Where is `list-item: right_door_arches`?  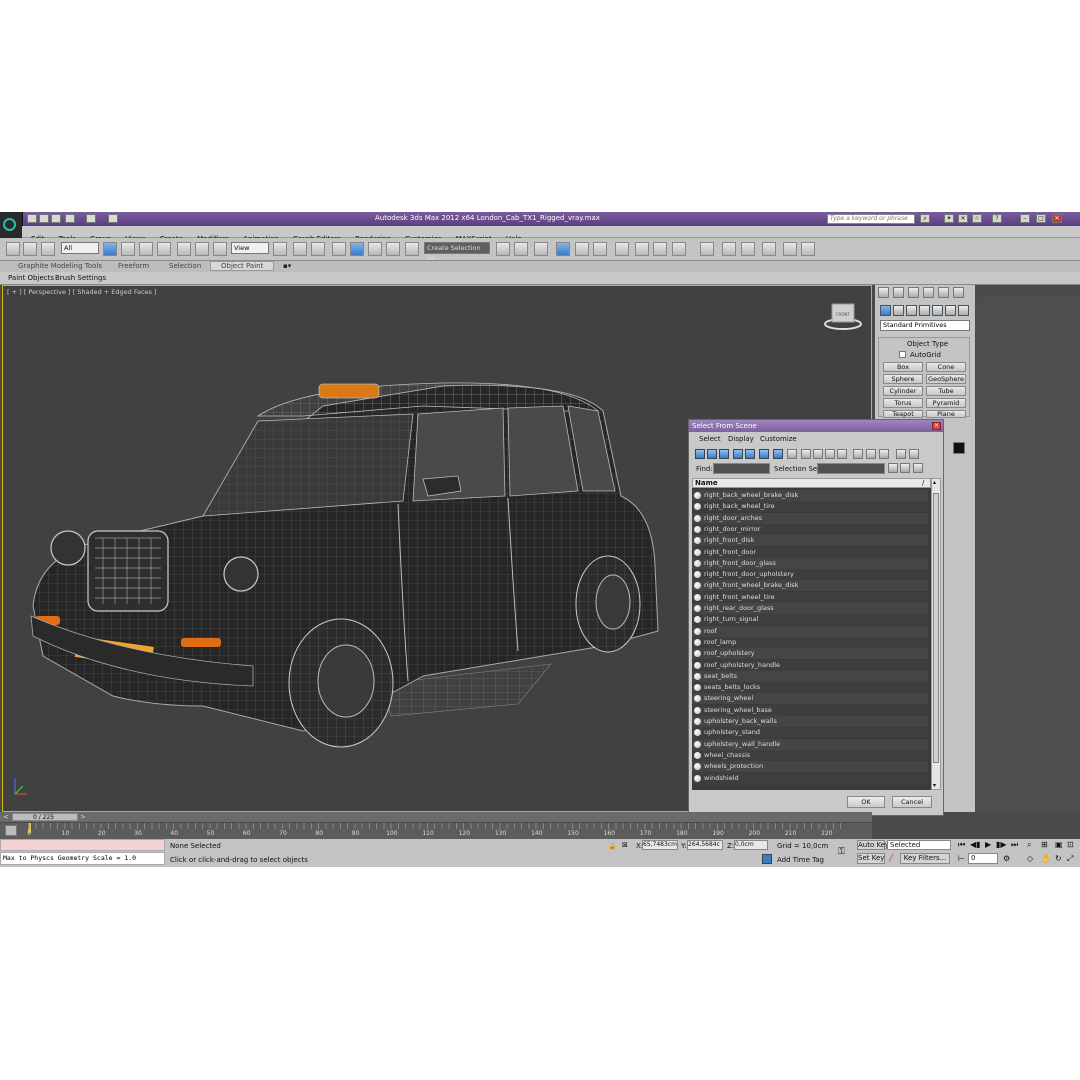 list-item: right_door_arches is located at coordinates (810, 518).